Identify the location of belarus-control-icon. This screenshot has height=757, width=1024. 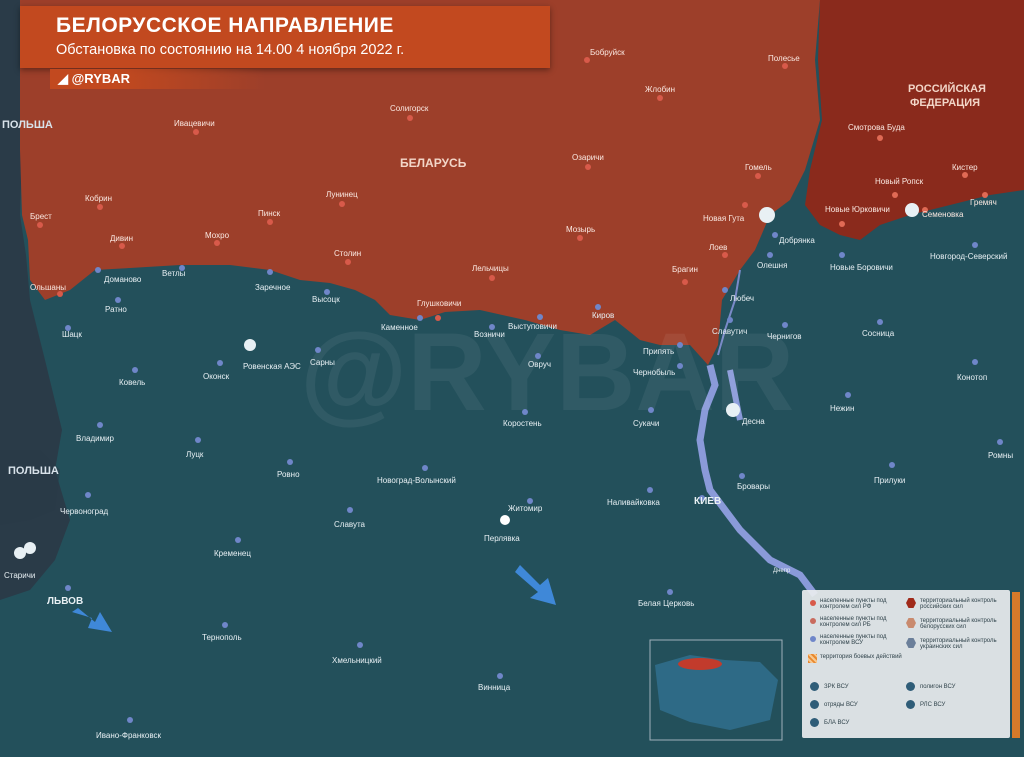
(911, 623).